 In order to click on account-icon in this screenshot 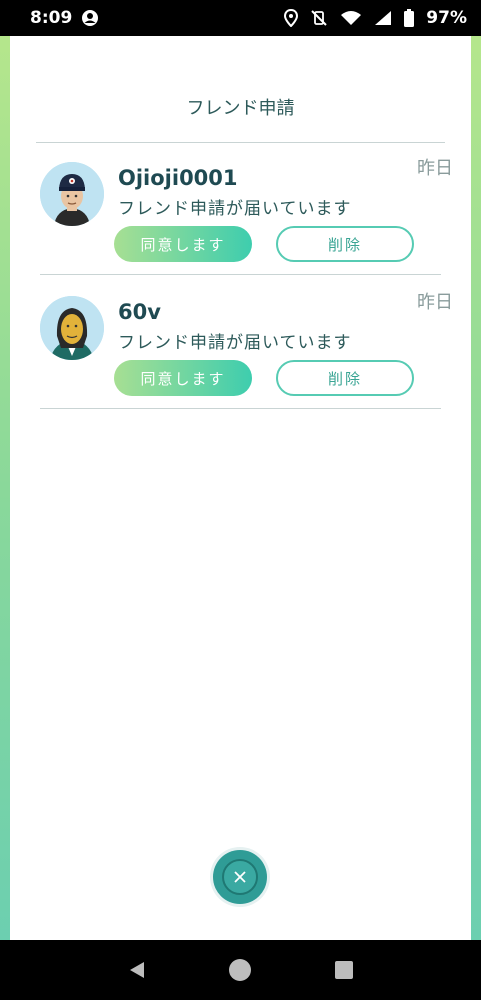, I will do `click(90, 18)`.